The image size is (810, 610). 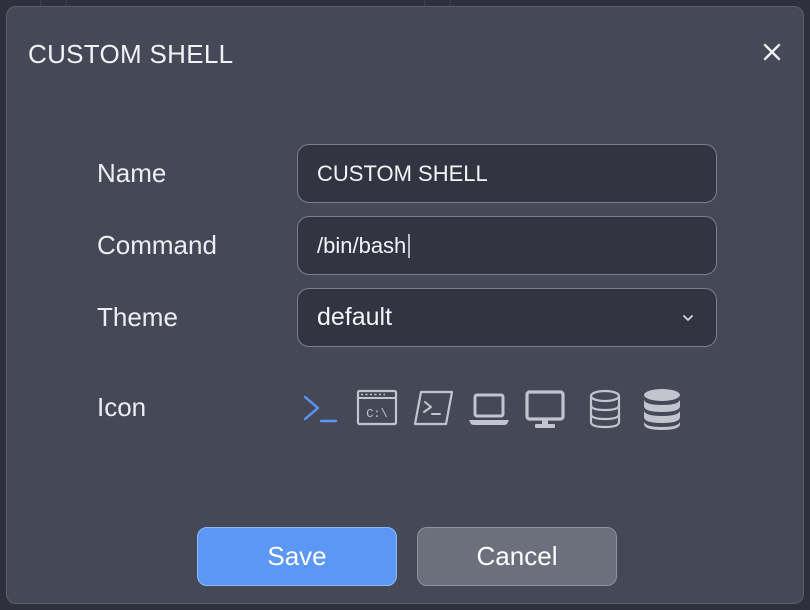 I want to click on icon-option-windows-console: C:\, so click(x=377, y=409).